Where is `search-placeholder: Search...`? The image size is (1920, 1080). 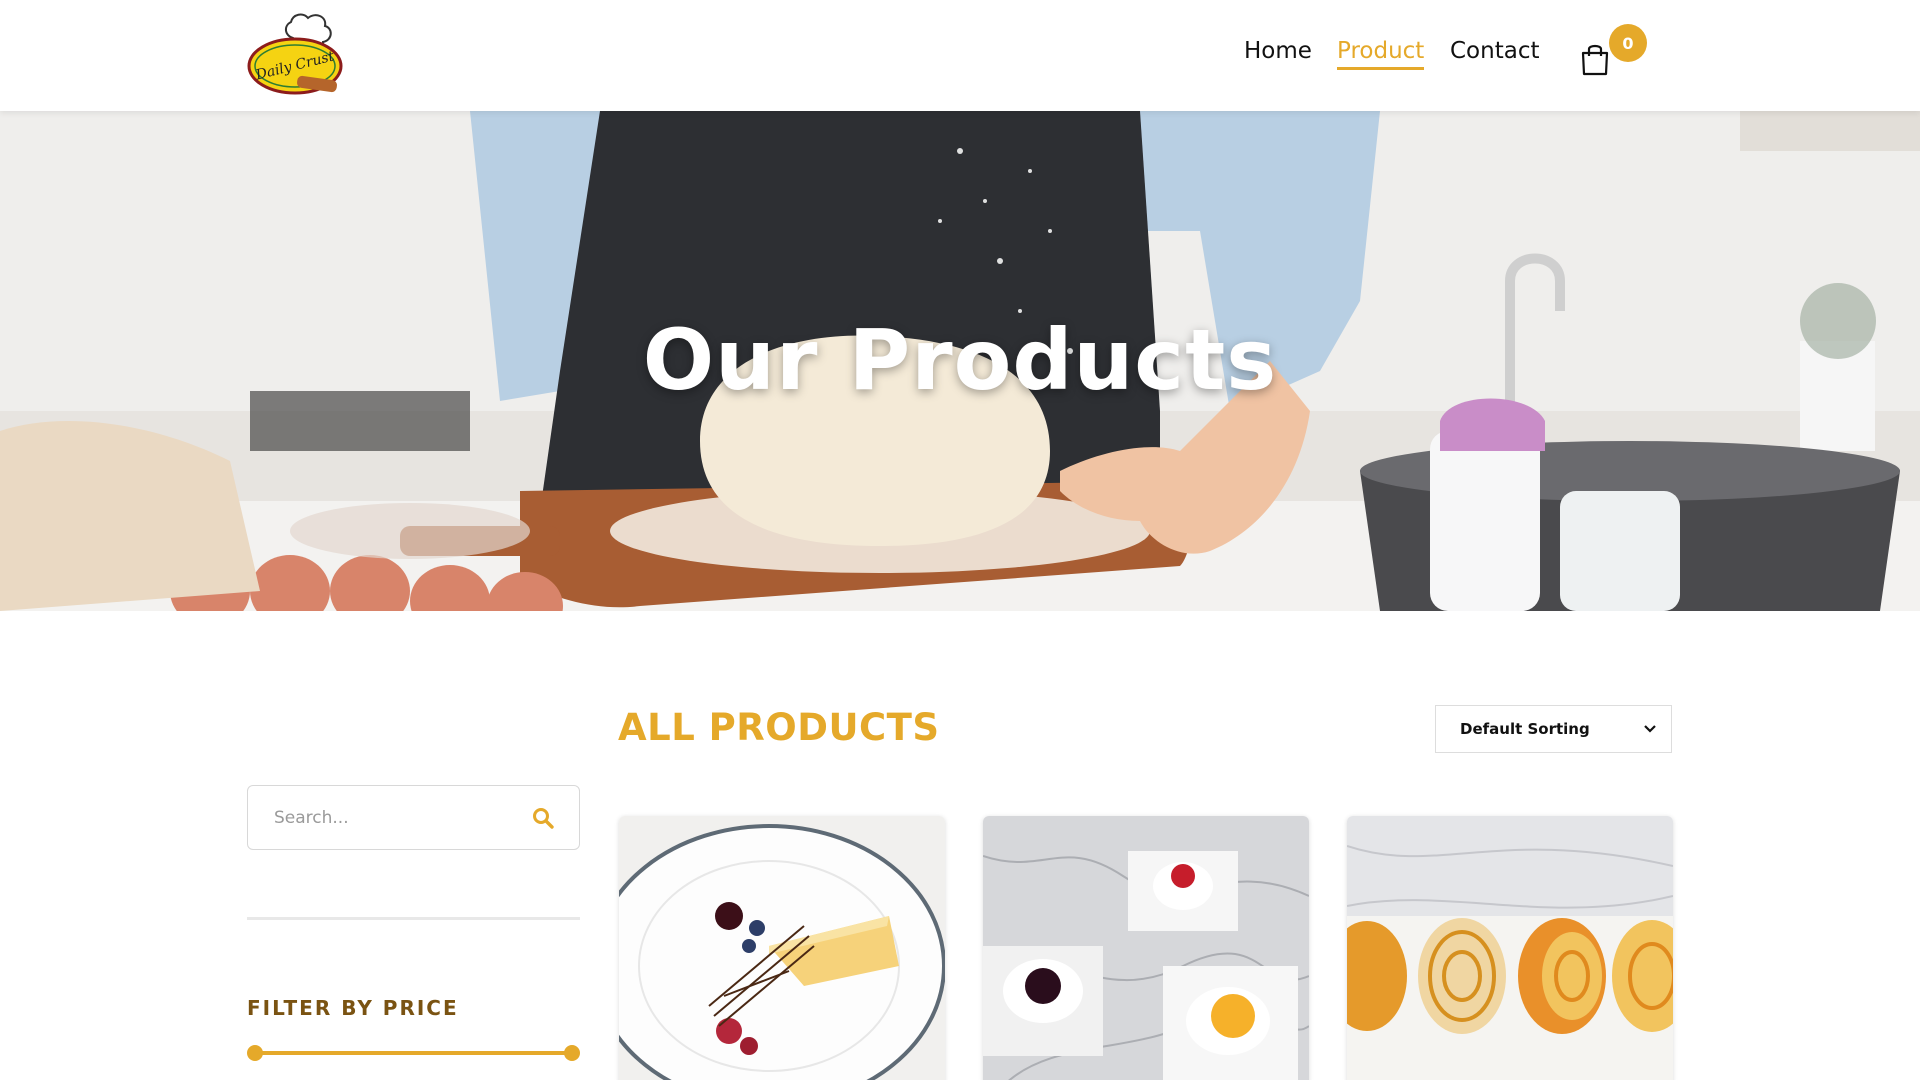 search-placeholder: Search... is located at coordinates (311, 818).